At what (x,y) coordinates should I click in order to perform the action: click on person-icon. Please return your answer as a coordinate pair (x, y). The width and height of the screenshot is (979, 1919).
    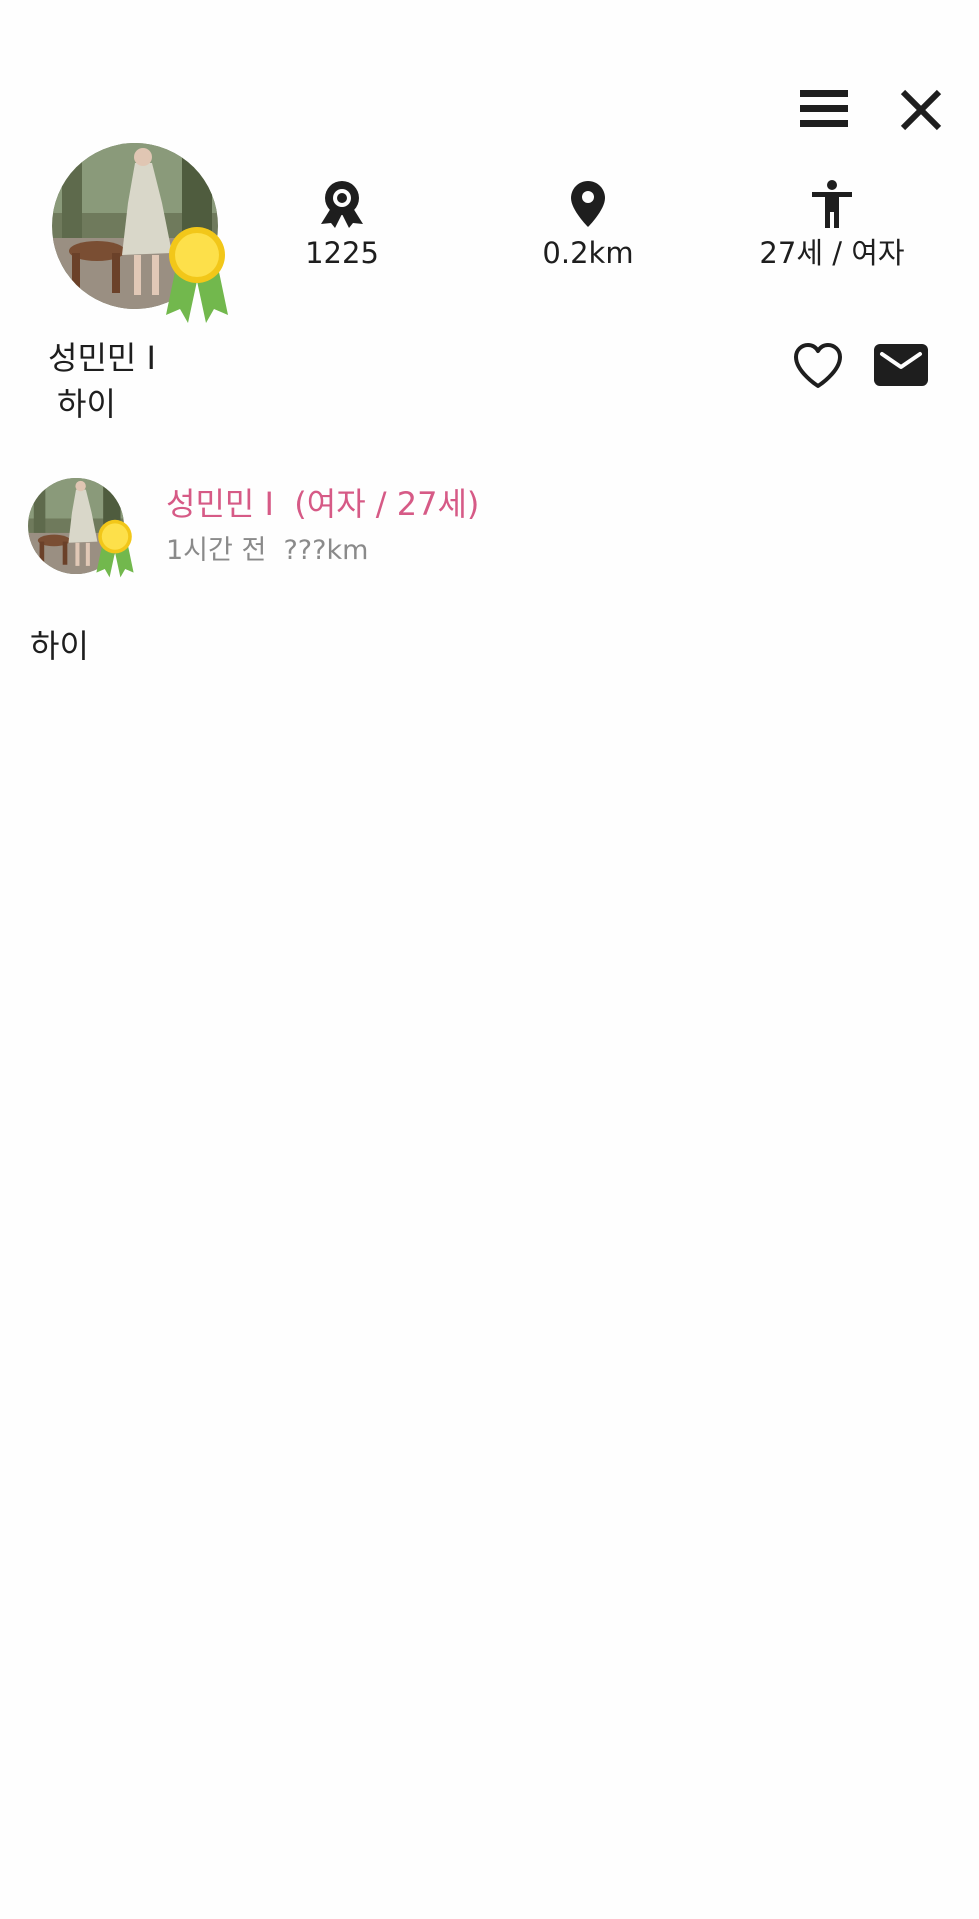
    Looking at the image, I should click on (832, 204).